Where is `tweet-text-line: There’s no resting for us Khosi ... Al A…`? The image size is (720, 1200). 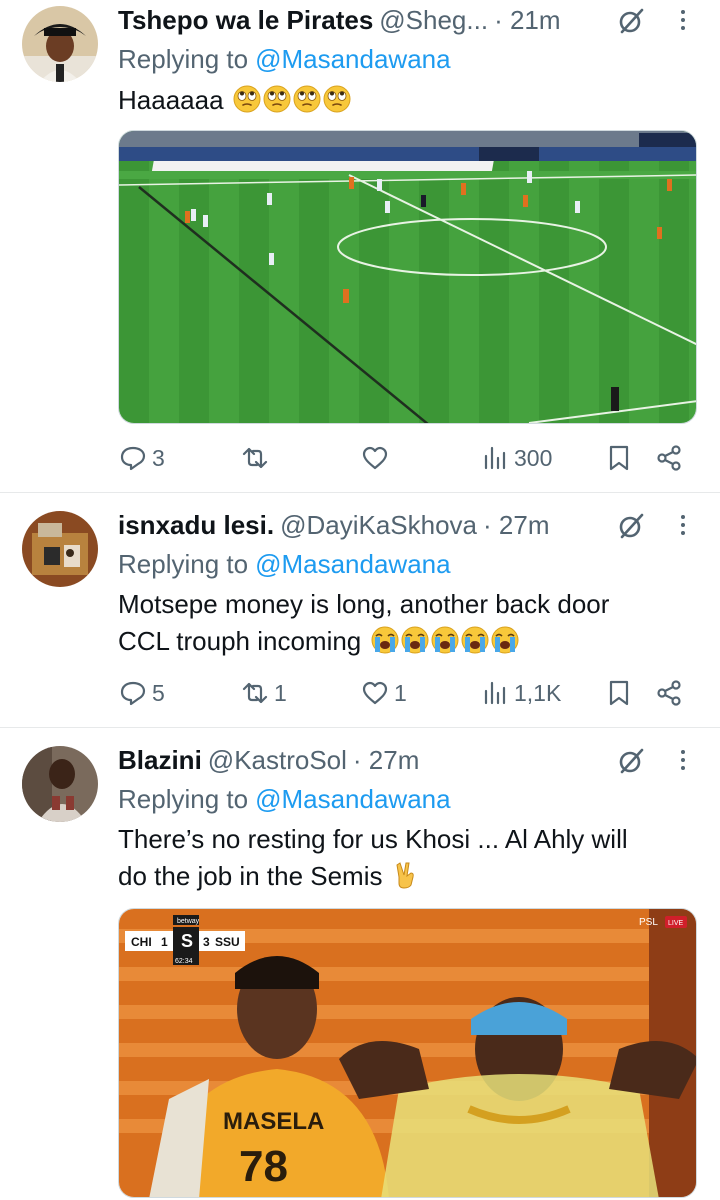
tweet-text-line: There’s no resting for us Khosi ... Al A… is located at coordinates (373, 839).